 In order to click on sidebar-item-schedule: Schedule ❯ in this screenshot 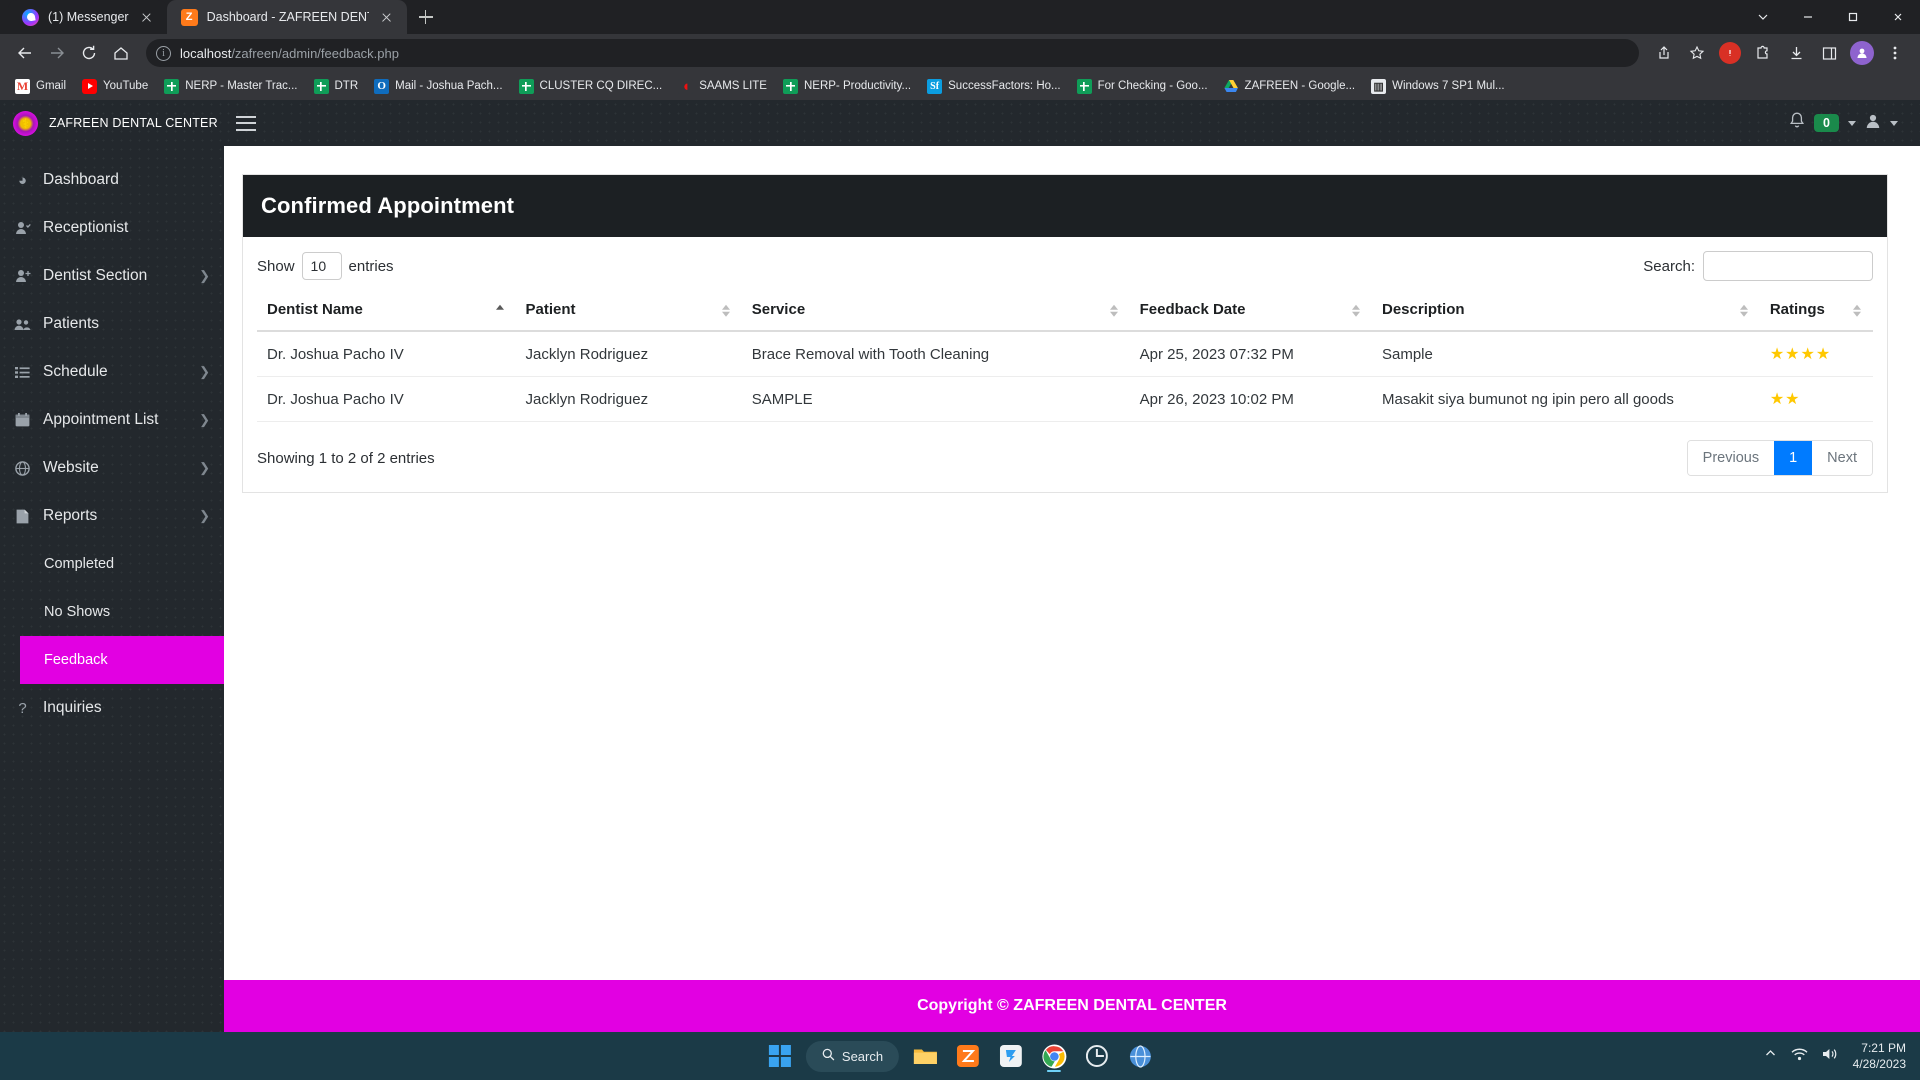, I will do `click(112, 372)`.